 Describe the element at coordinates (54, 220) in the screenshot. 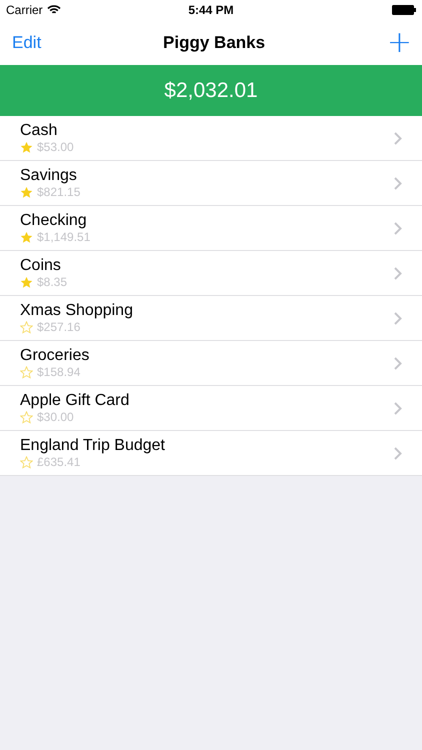

I see `bank-name: Checking` at that location.